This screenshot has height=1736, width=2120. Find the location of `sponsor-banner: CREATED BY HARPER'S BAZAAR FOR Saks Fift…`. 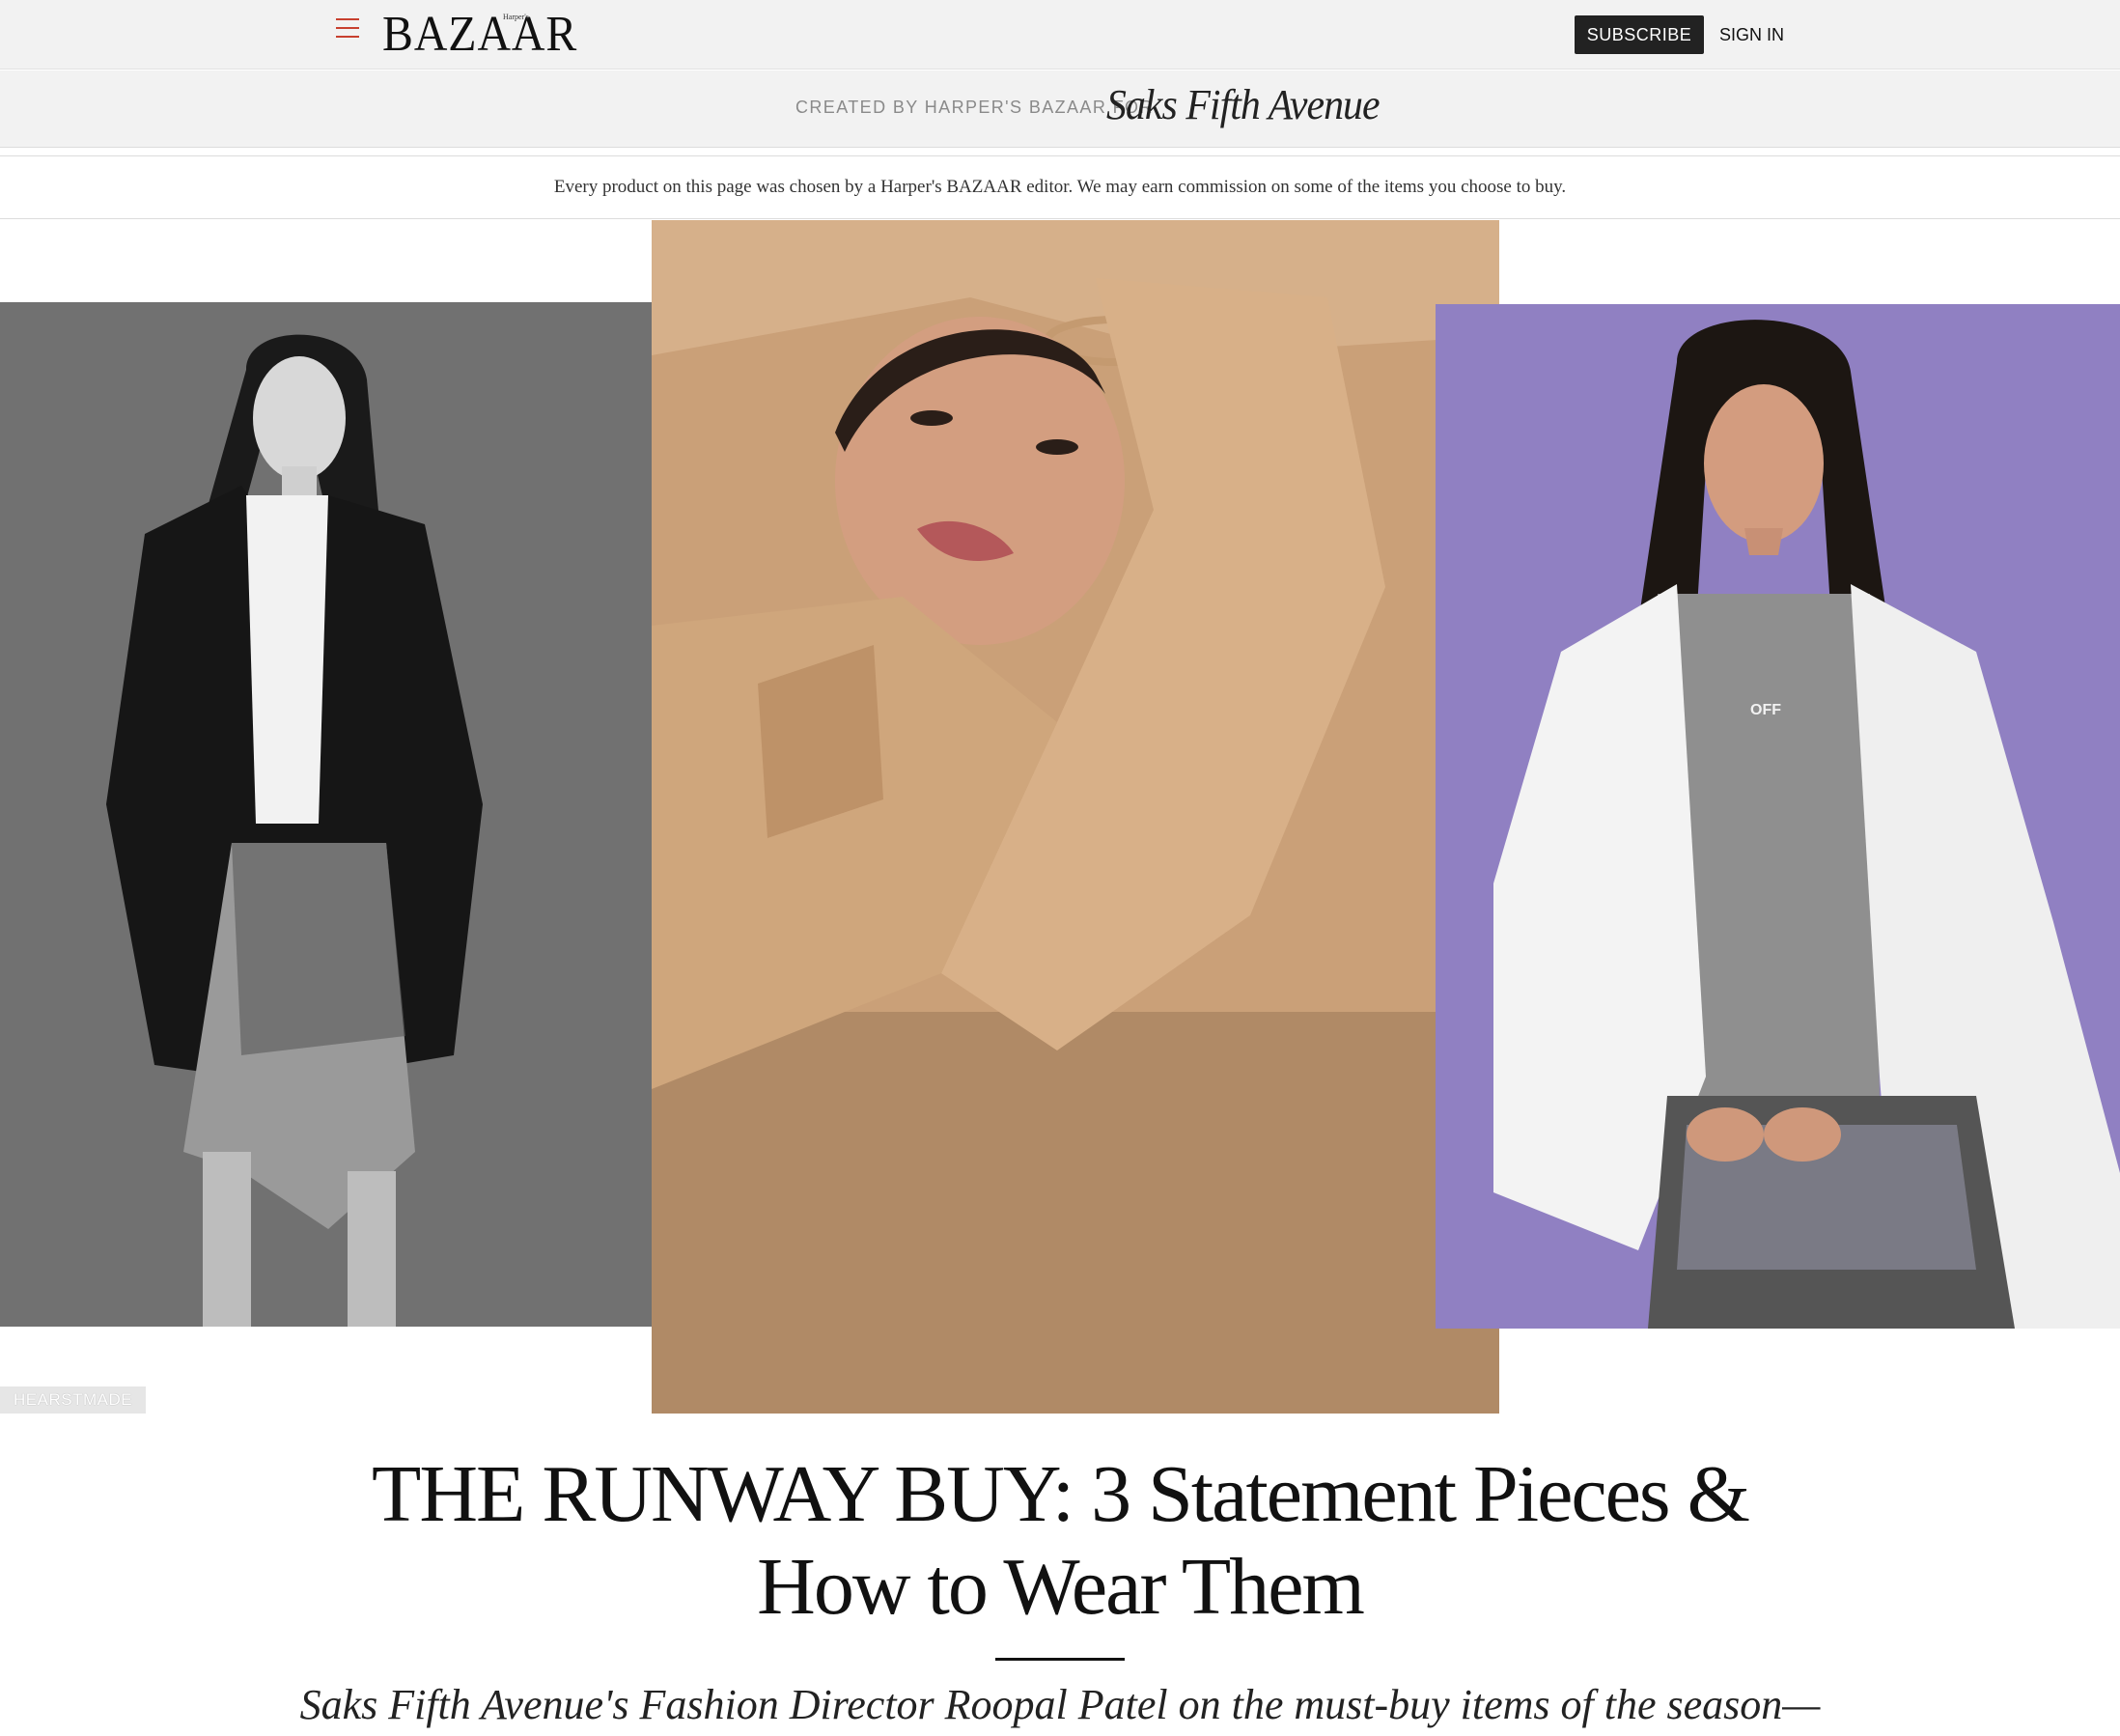

sponsor-banner: CREATED BY HARPER'S BAZAAR FOR Saks Fift… is located at coordinates (1060, 109).